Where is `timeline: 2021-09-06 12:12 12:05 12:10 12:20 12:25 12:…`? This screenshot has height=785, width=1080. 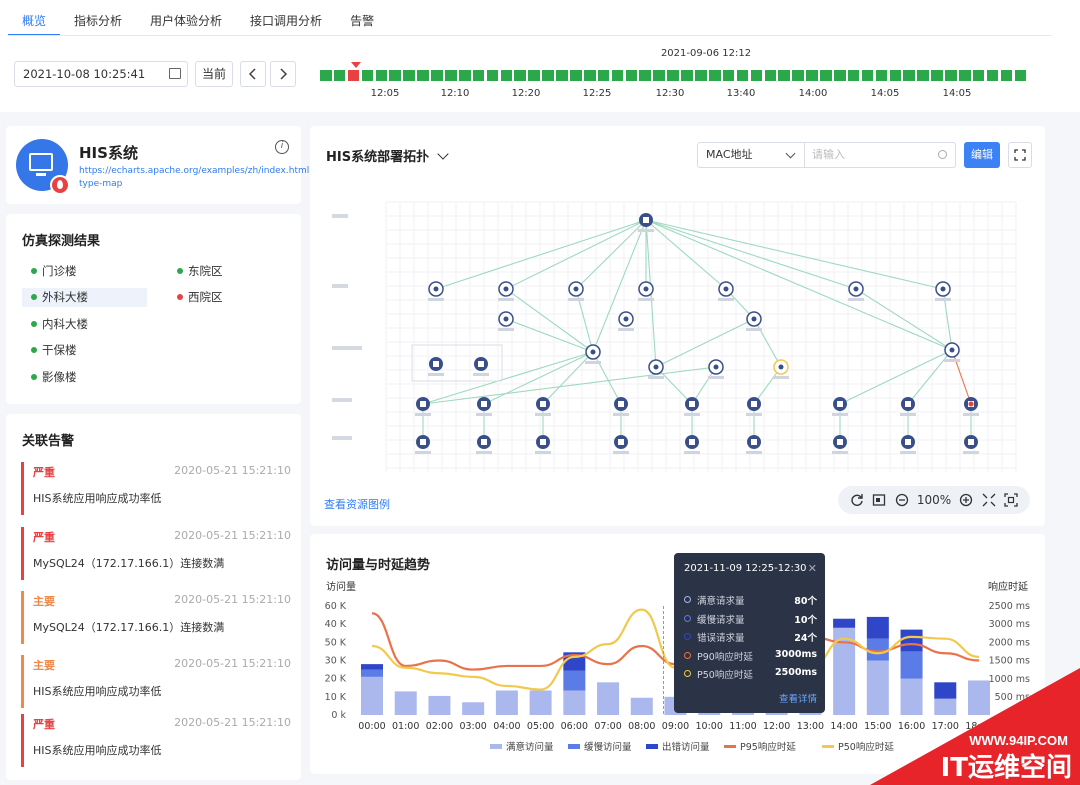 timeline: 2021-09-06 12:12 12:05 12:10 12:20 12:25 12:… is located at coordinates (677, 76).